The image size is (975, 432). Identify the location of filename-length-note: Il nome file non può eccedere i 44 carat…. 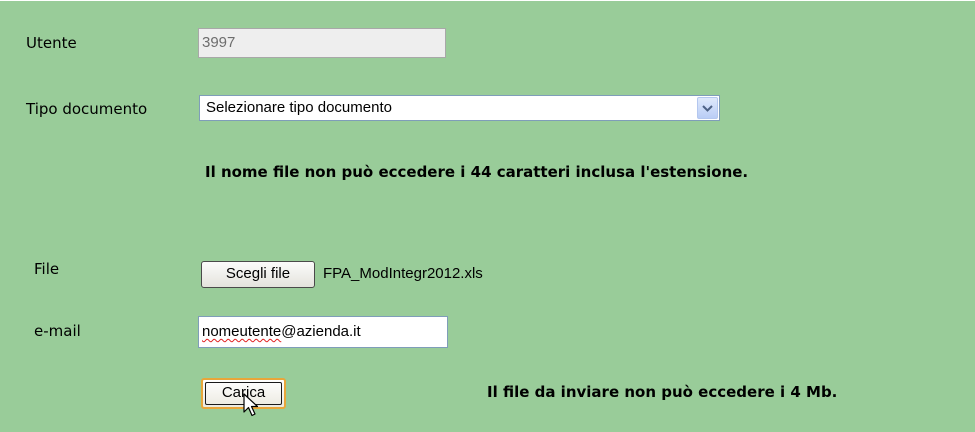
(477, 172).